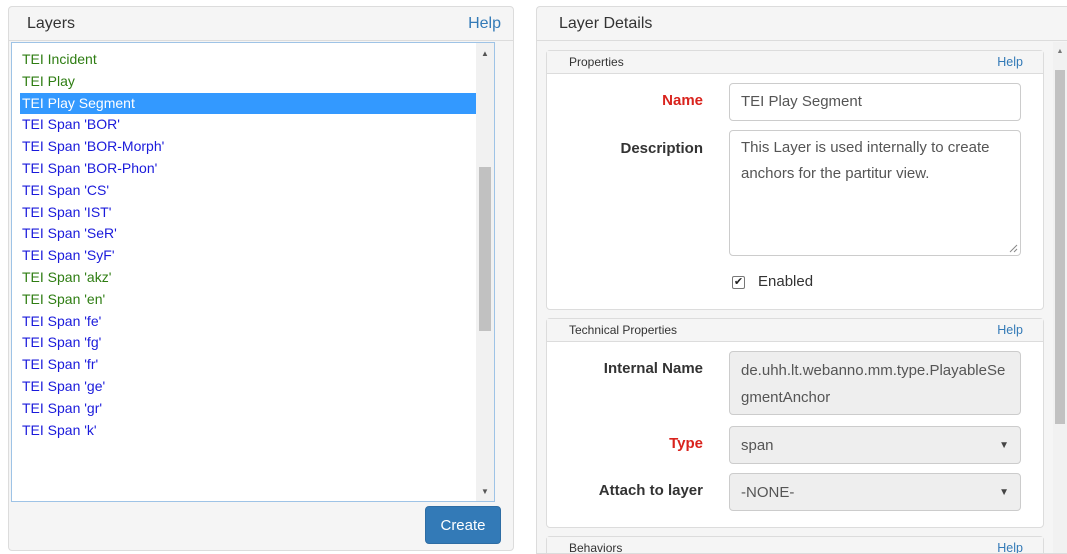 The width and height of the screenshot is (1067, 554). What do you see at coordinates (682, 100) in the screenshot?
I see `name-label: Name` at bounding box center [682, 100].